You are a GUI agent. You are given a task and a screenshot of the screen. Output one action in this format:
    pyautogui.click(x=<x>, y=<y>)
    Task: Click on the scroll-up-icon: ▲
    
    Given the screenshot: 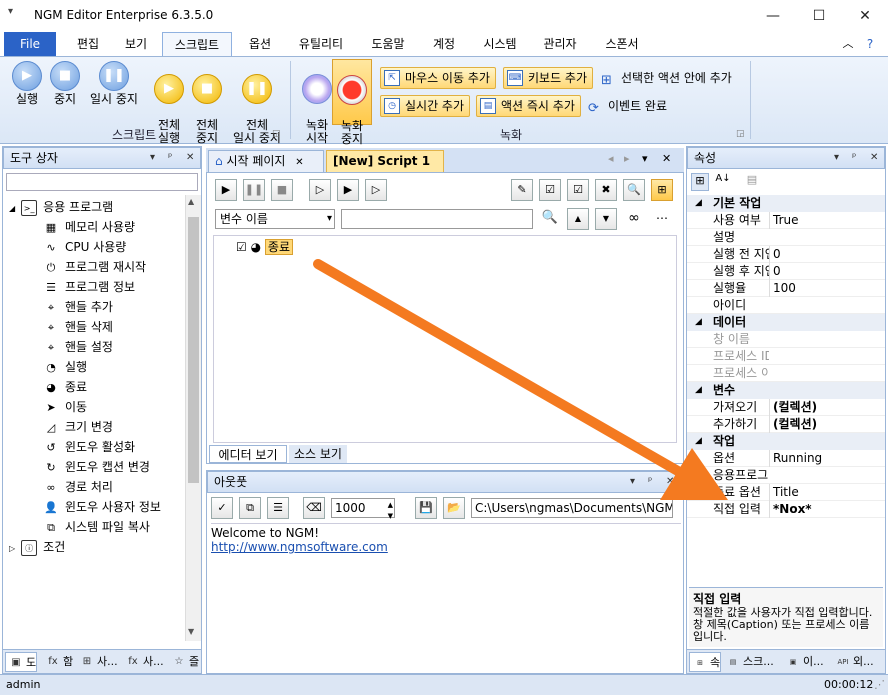 What is the action you would take?
    pyautogui.click(x=191, y=201)
    